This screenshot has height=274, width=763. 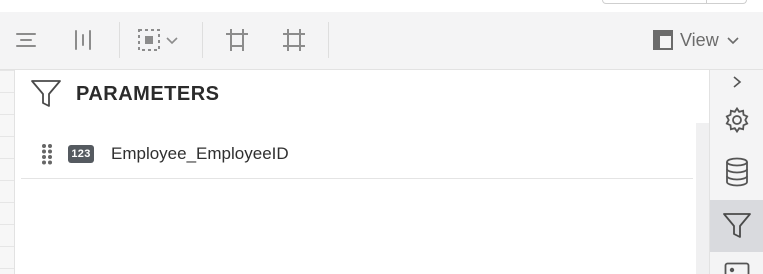 I want to click on parameters-button, so click(x=736, y=226).